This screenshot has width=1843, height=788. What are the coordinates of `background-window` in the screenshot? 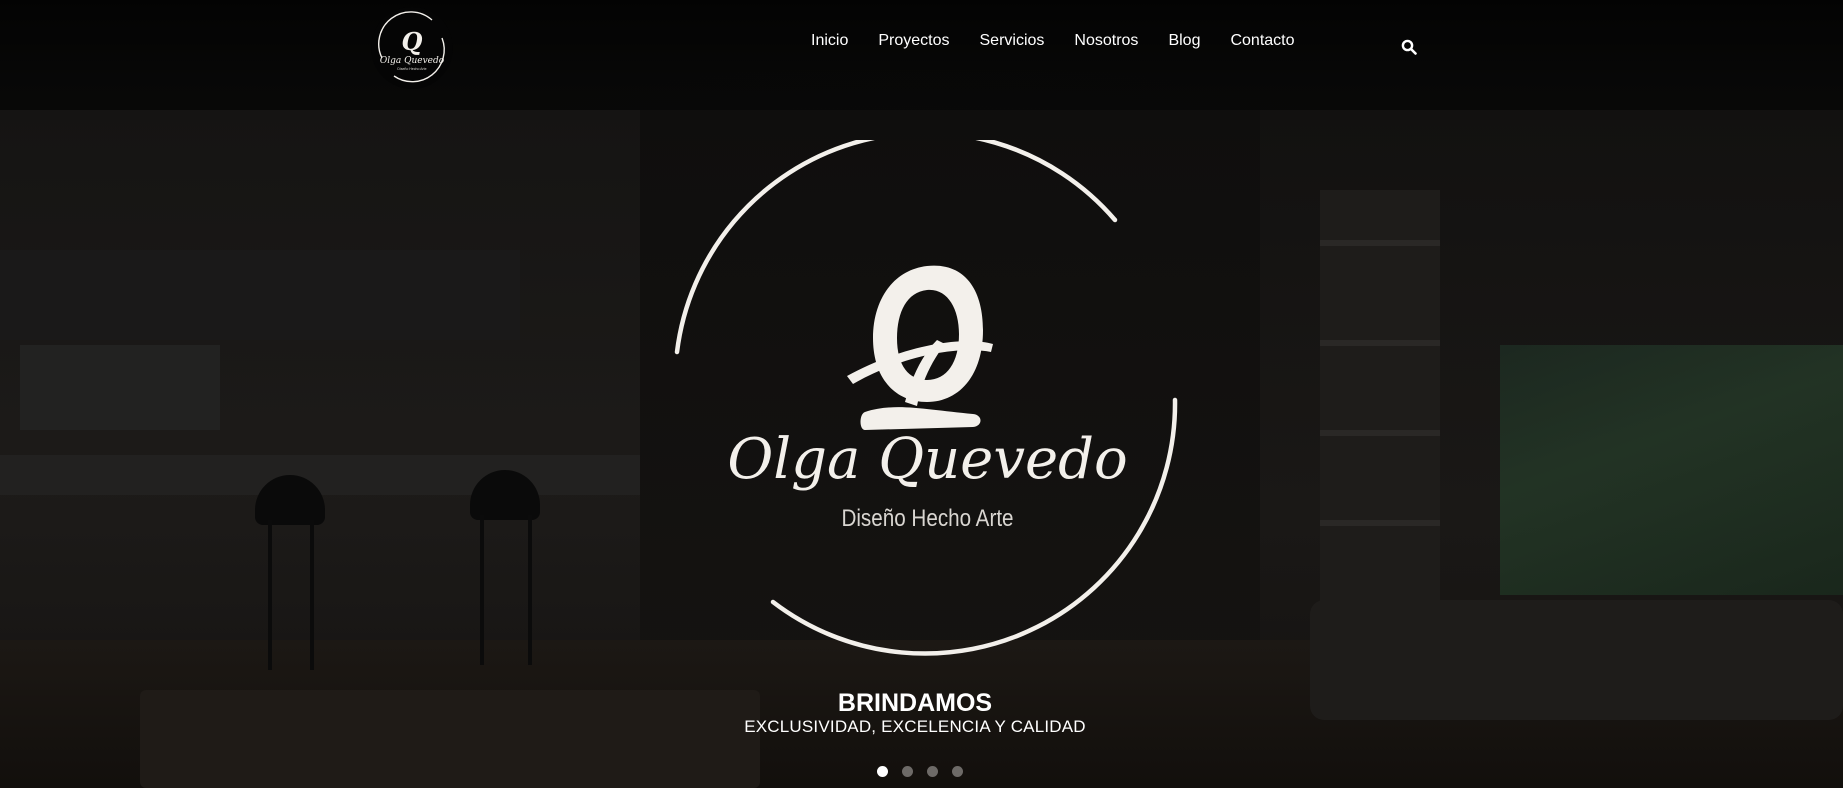 It's located at (120, 387).